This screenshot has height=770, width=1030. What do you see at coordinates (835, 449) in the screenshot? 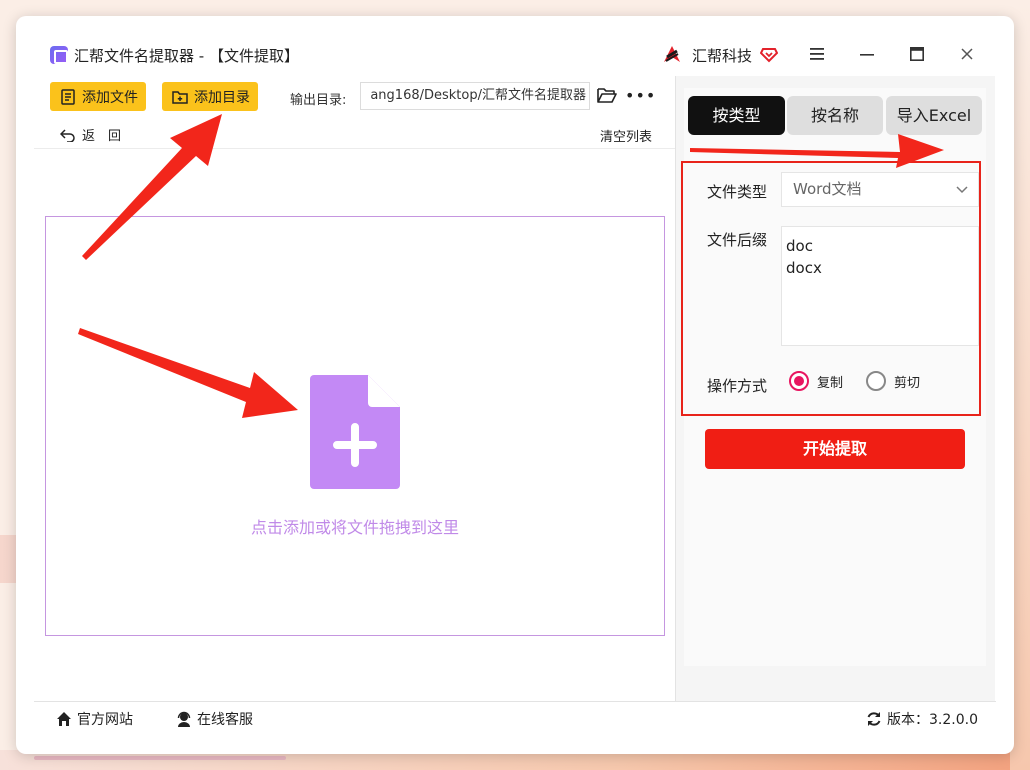
I see `start-extract-button: 开始提取` at bounding box center [835, 449].